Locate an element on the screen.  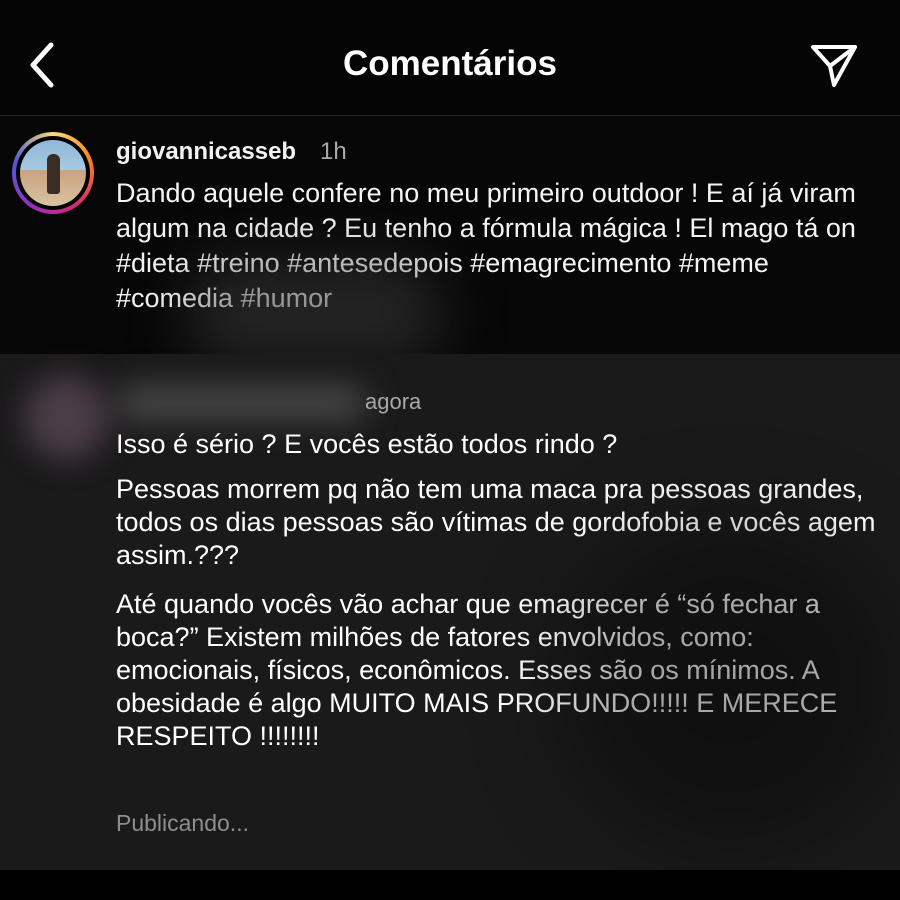
avatar-figure is located at coordinates (53, 174).